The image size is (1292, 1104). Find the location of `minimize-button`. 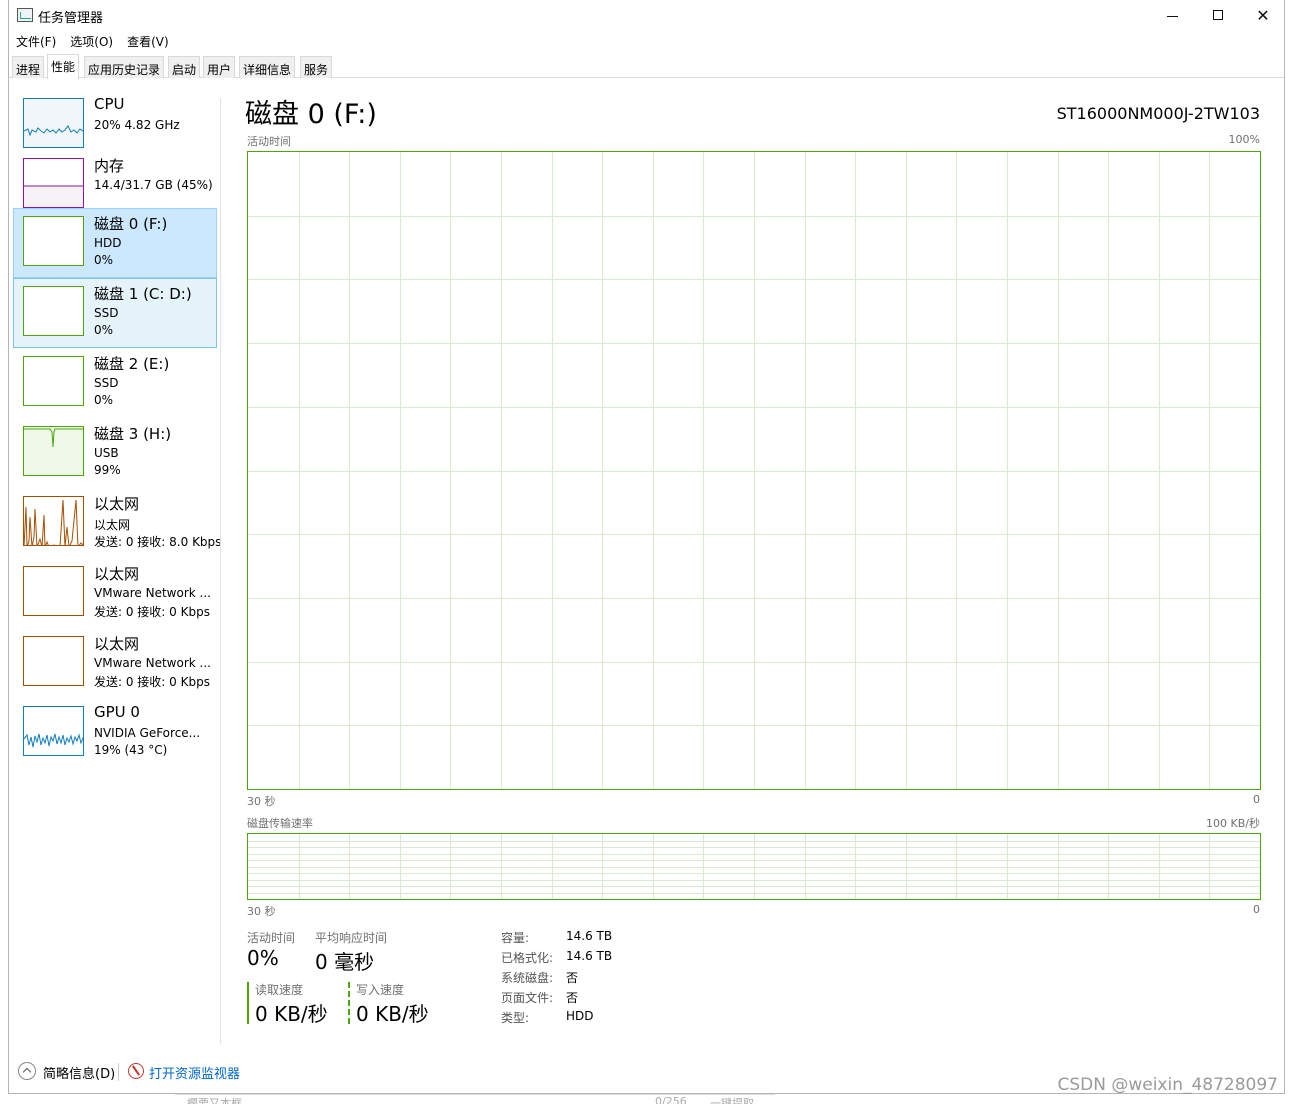

minimize-button is located at coordinates (1172, 15).